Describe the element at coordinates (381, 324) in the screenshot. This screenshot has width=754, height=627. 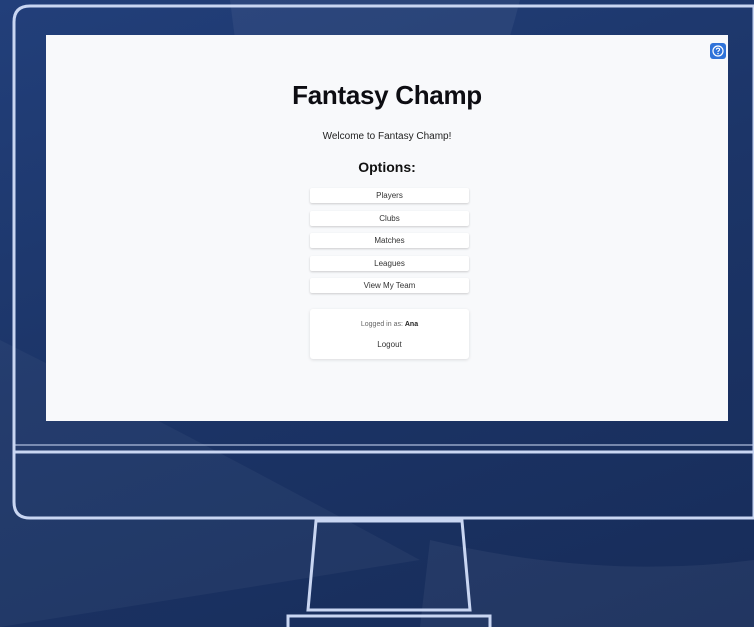
I see `logged-in-label: Logged in as:` at that location.